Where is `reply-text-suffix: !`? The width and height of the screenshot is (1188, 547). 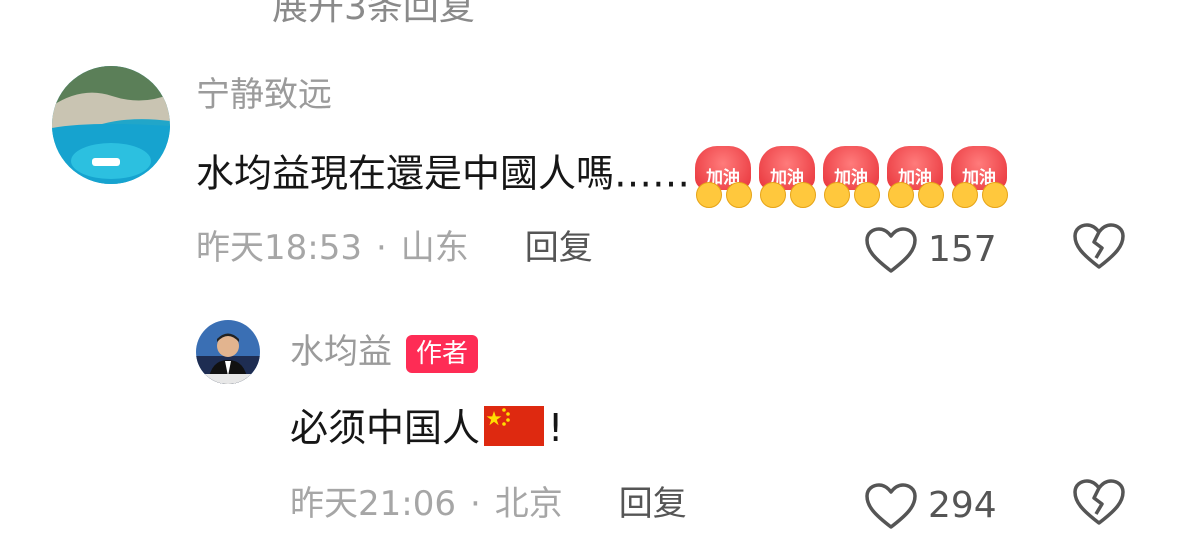
reply-text-suffix: ! is located at coordinates (556, 428).